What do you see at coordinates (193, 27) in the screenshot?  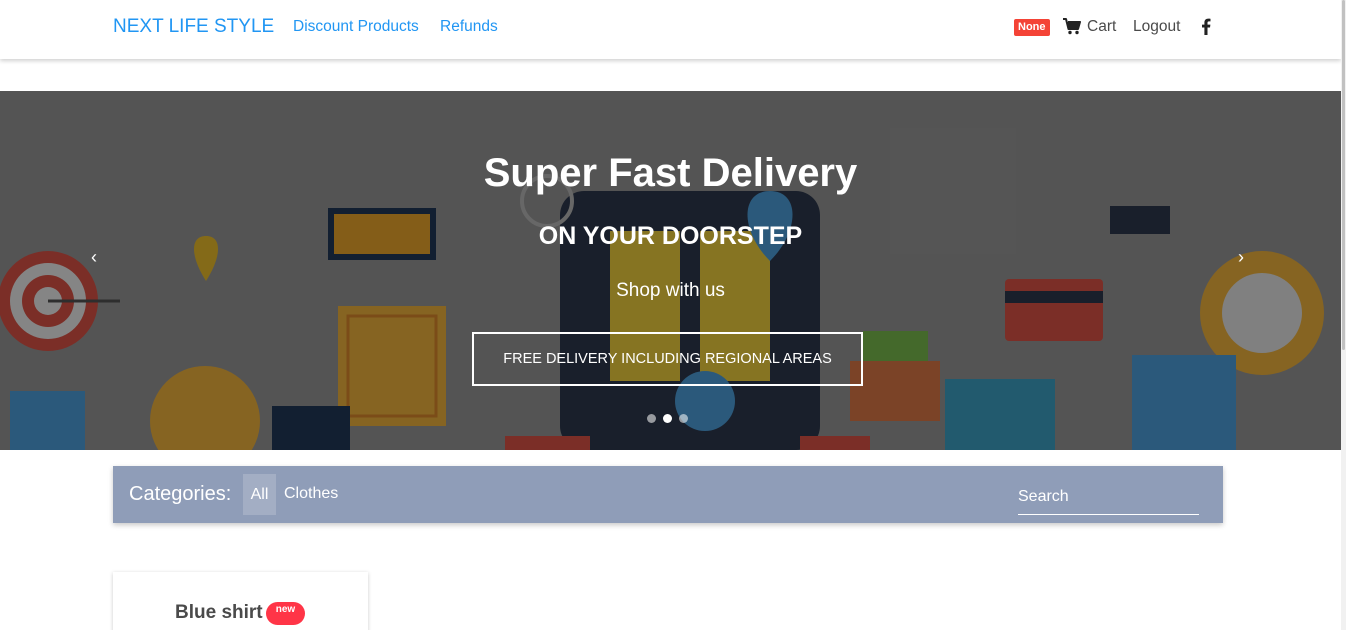 I see `brand-link: NEXT LIFE STYLE` at bounding box center [193, 27].